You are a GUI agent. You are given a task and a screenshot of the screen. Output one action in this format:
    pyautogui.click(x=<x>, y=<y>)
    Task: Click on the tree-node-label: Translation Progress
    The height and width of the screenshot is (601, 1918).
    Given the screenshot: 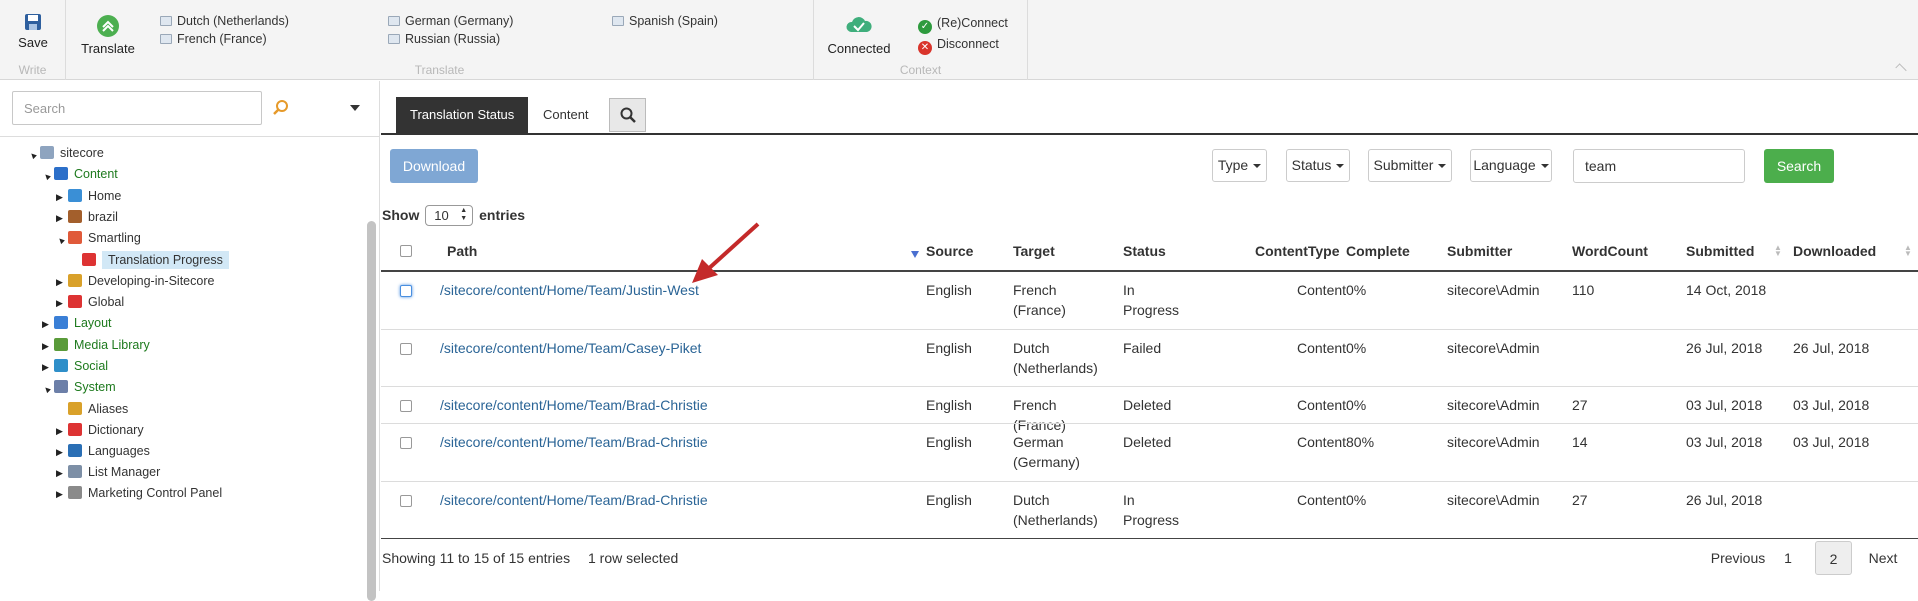 What is the action you would take?
    pyautogui.click(x=165, y=260)
    